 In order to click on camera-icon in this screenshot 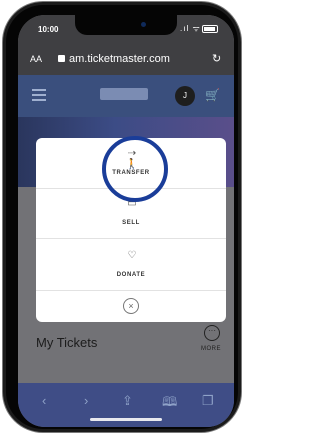, I will do `click(143, 24)`.